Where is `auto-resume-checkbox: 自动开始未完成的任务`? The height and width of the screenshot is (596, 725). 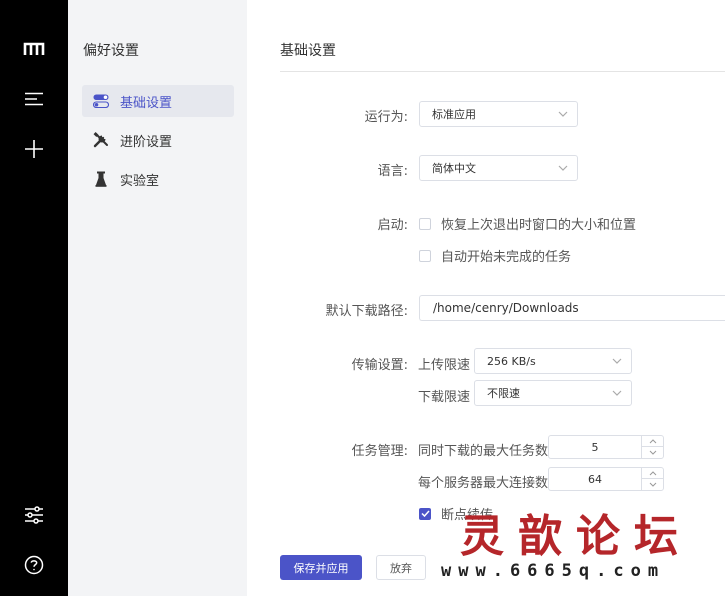 auto-resume-checkbox: 自动开始未完成的任务 is located at coordinates (495, 255).